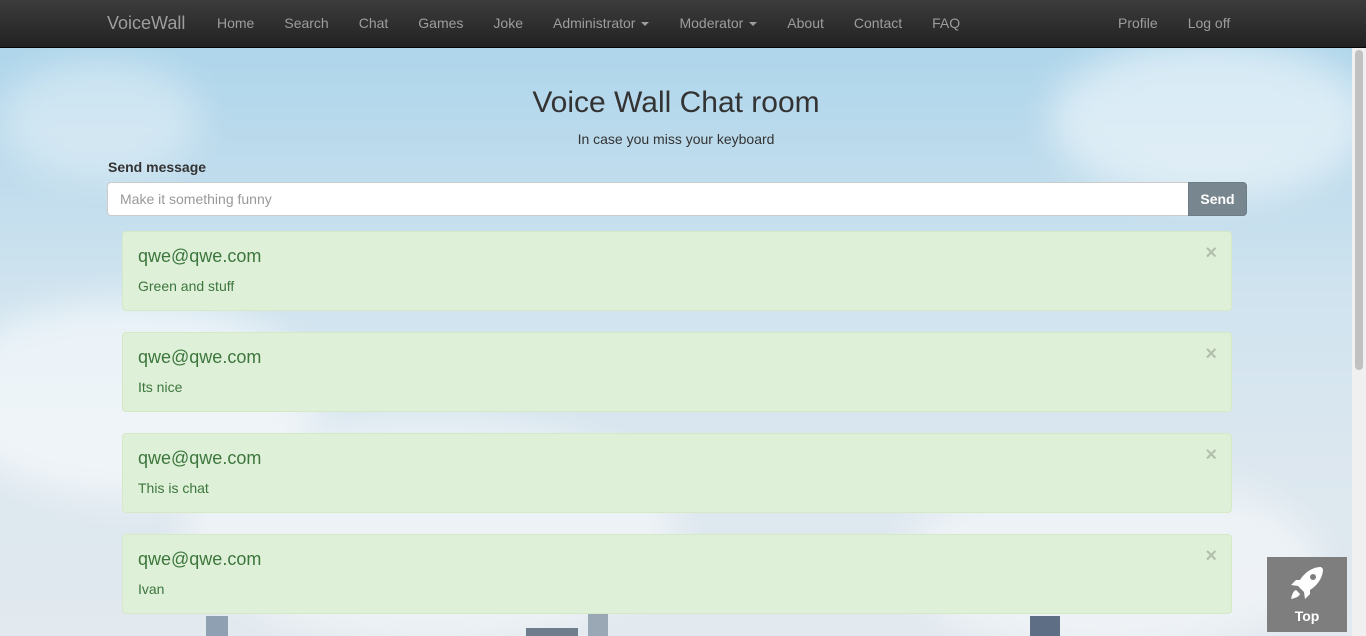 The image size is (1366, 636). I want to click on message-composer: Send, so click(677, 199).